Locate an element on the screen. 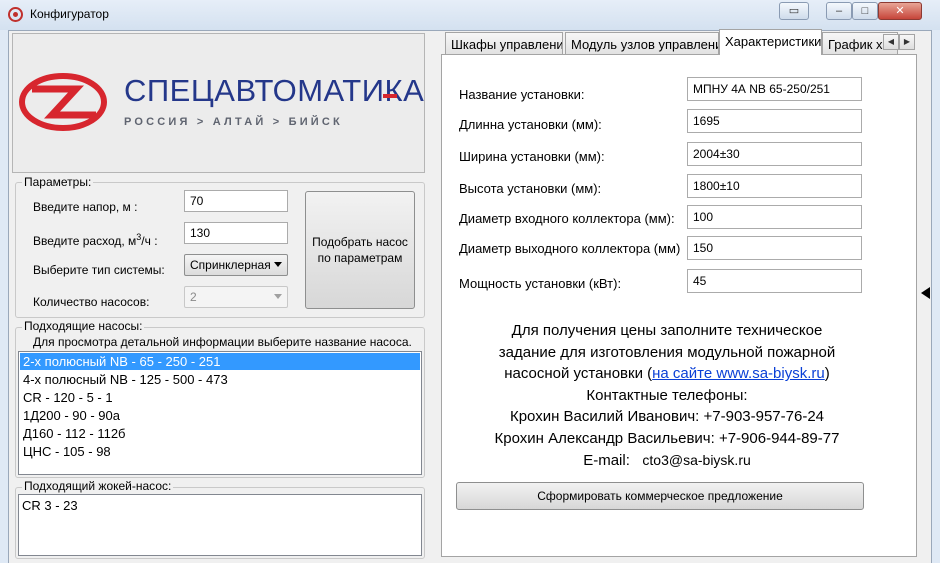  install-width-field: 2004±30 is located at coordinates (774, 154).